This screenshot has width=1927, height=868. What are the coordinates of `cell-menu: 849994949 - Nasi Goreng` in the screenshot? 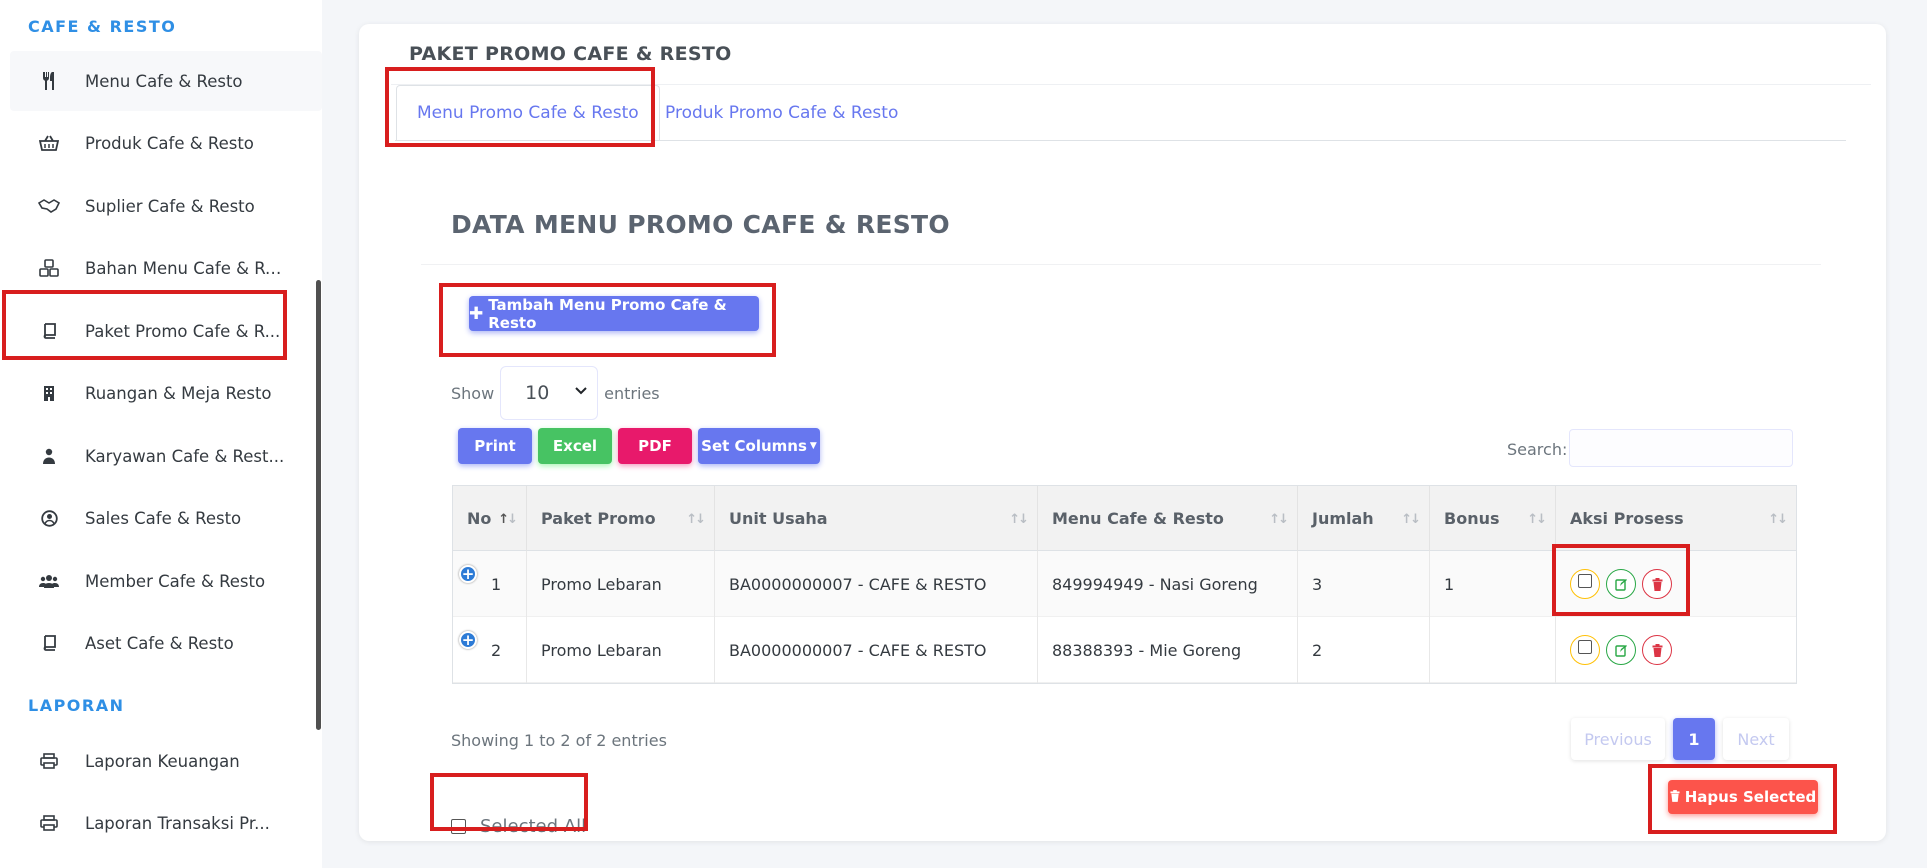 It's located at (1168, 584).